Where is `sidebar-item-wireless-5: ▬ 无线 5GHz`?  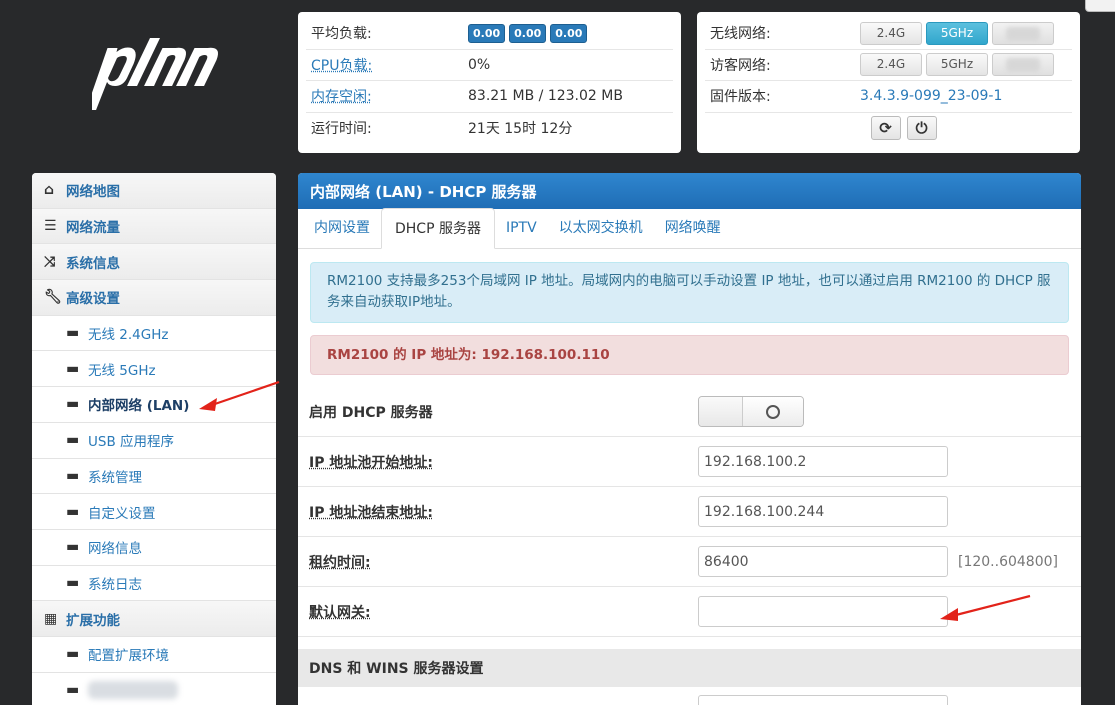
sidebar-item-wireless-5: ▬ 无线 5GHz is located at coordinates (154, 369).